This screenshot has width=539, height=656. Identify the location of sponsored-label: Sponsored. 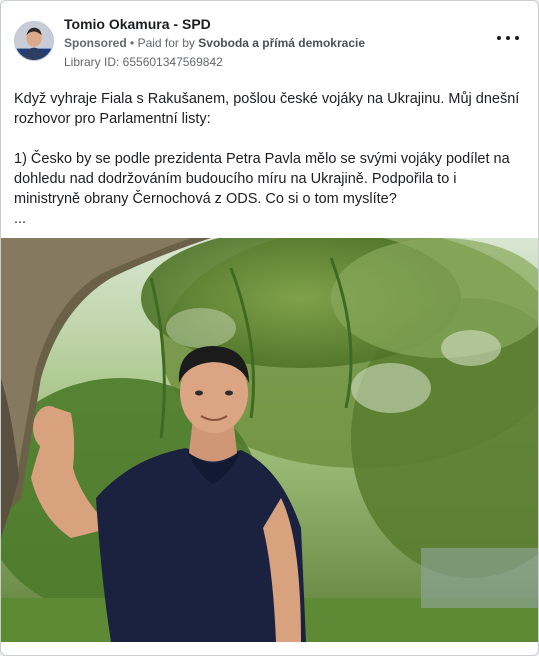
(95, 43).